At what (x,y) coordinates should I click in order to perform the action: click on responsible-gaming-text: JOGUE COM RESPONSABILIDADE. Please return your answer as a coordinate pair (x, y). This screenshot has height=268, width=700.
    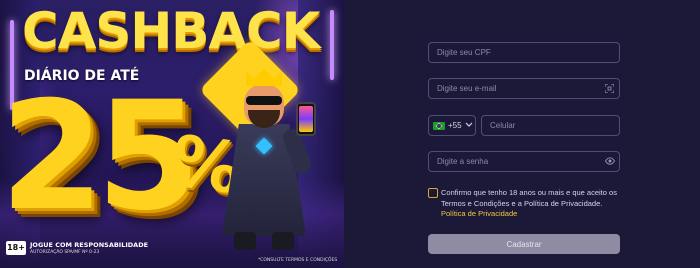
    Looking at the image, I should click on (89, 245).